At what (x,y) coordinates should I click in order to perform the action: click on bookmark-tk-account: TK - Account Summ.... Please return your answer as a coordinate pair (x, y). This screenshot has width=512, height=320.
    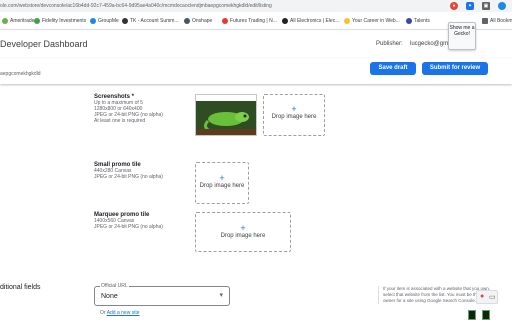
    Looking at the image, I should click on (150, 21).